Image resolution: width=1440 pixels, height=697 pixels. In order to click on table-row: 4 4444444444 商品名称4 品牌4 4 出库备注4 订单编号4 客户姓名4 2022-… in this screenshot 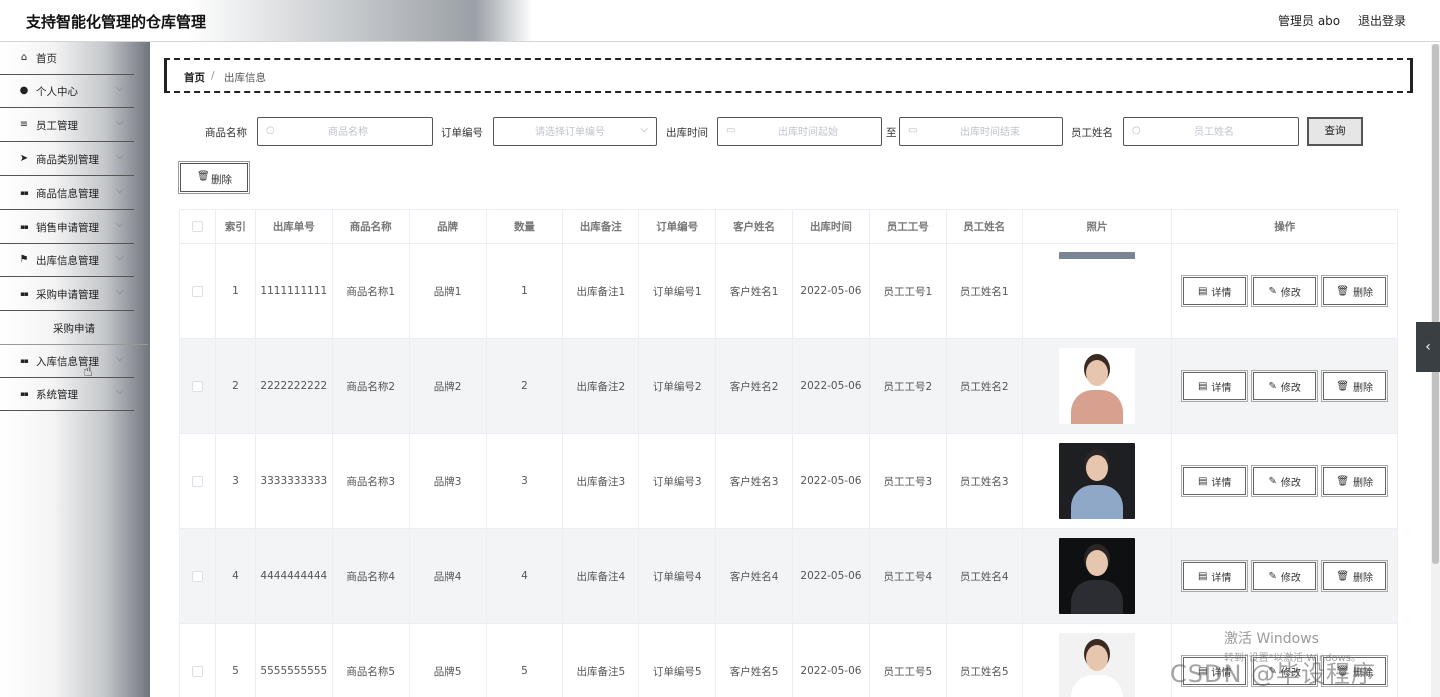, I will do `click(788, 576)`.